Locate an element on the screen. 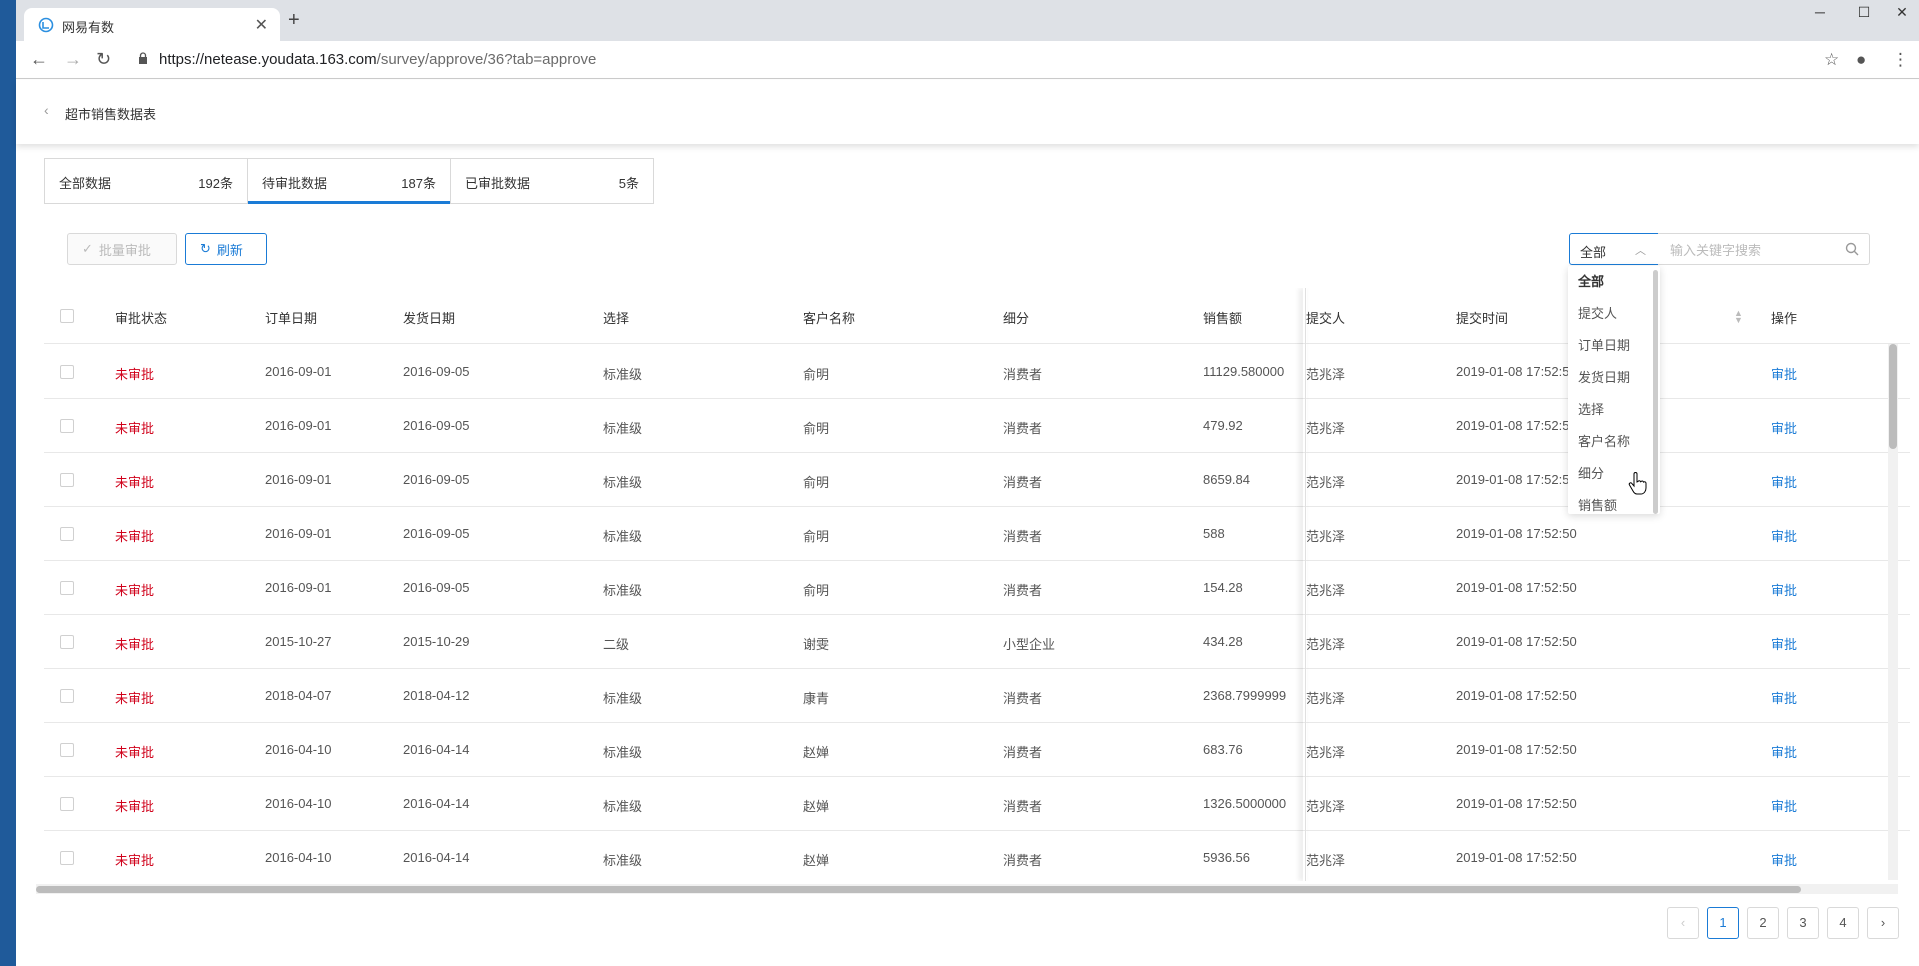 The width and height of the screenshot is (1919, 966). page-button-1: 1 is located at coordinates (1723, 923).